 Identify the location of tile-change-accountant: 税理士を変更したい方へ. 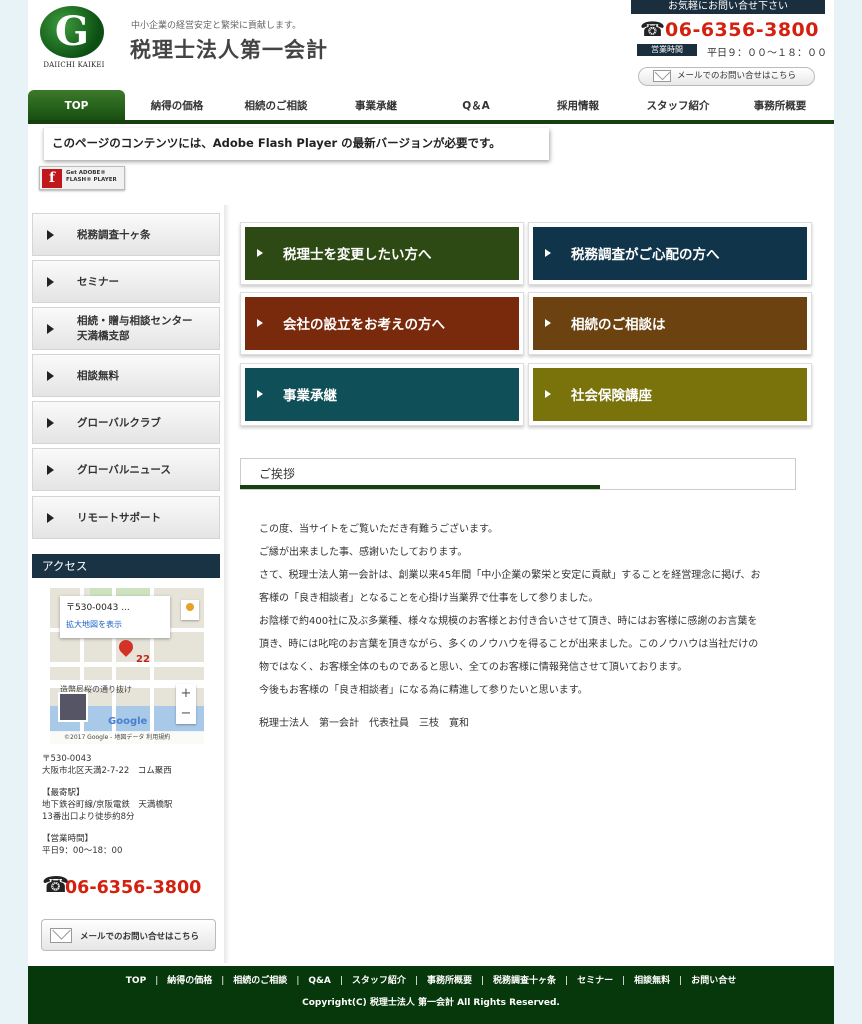
(382, 253).